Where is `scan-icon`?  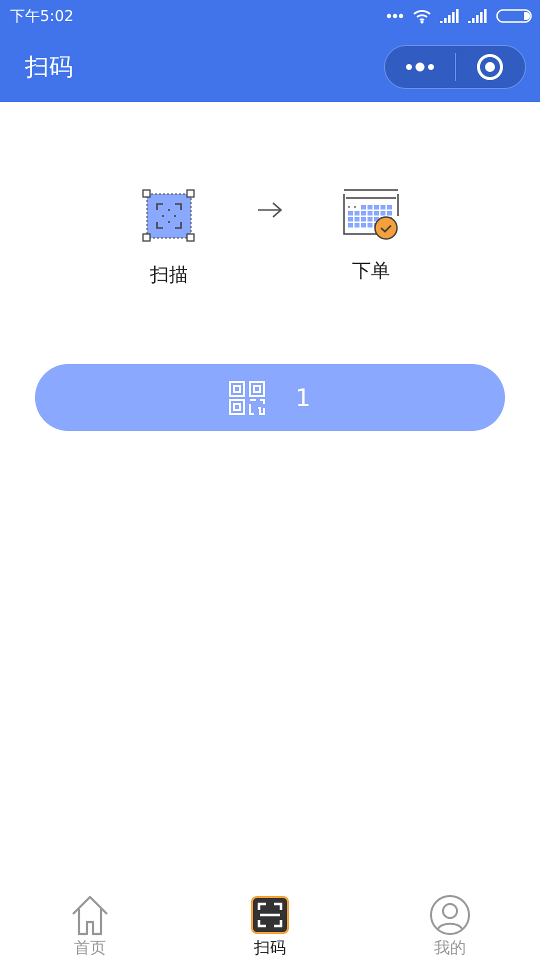
scan-icon is located at coordinates (270, 915).